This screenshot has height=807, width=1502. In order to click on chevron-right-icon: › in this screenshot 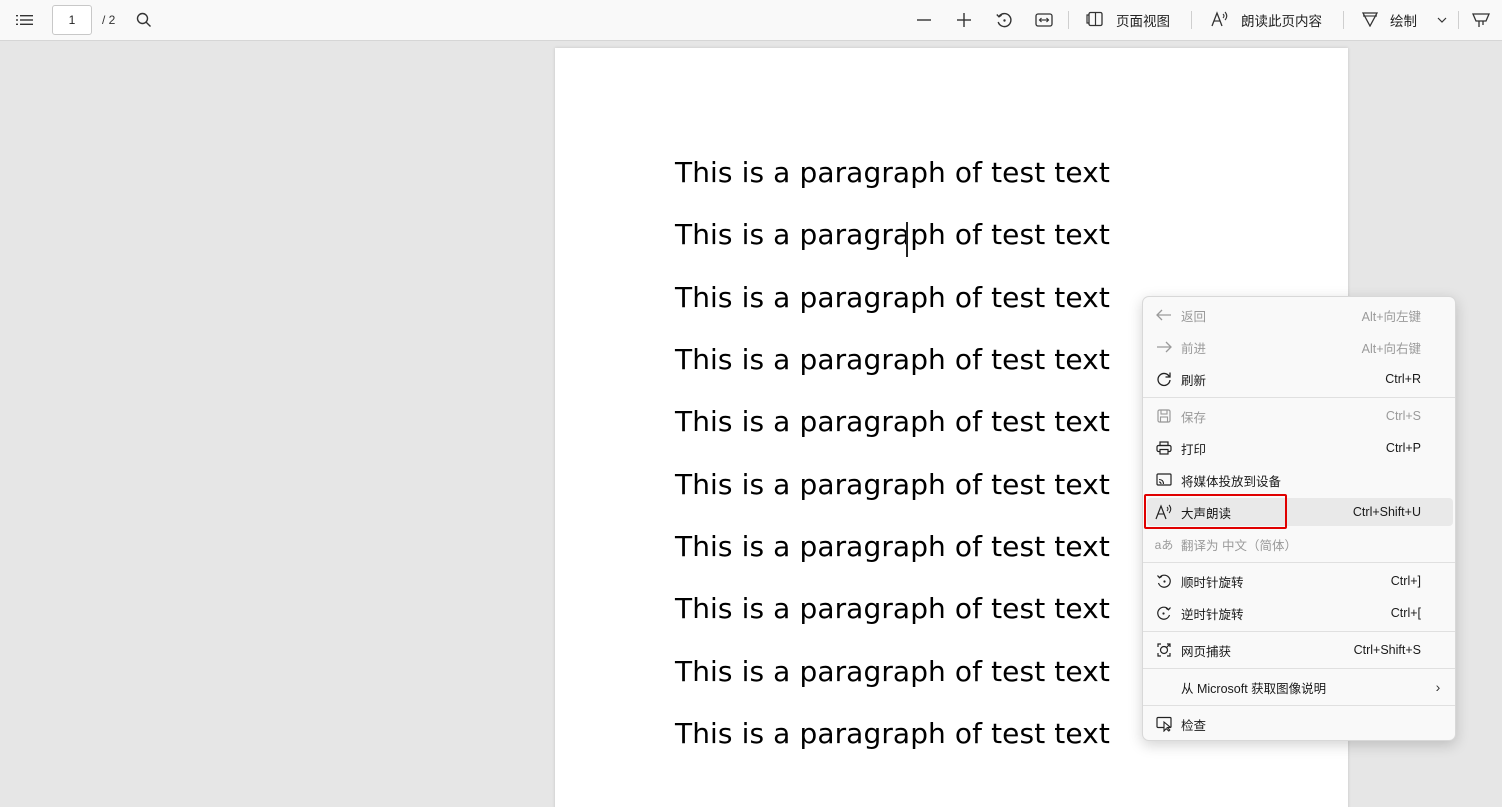, I will do `click(1438, 687)`.